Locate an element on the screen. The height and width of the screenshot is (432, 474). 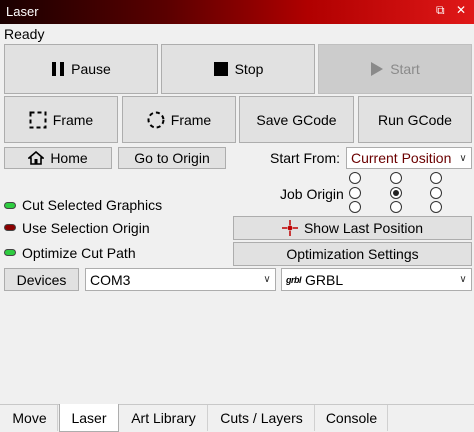
float-window-icon: ⧉ is located at coordinates (440, 10).